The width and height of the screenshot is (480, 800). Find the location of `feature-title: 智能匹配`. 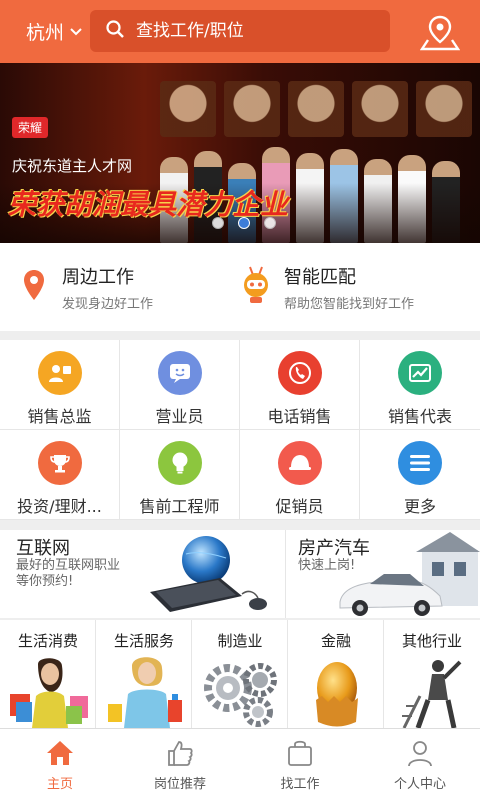

feature-title: 智能匹配 is located at coordinates (320, 277).